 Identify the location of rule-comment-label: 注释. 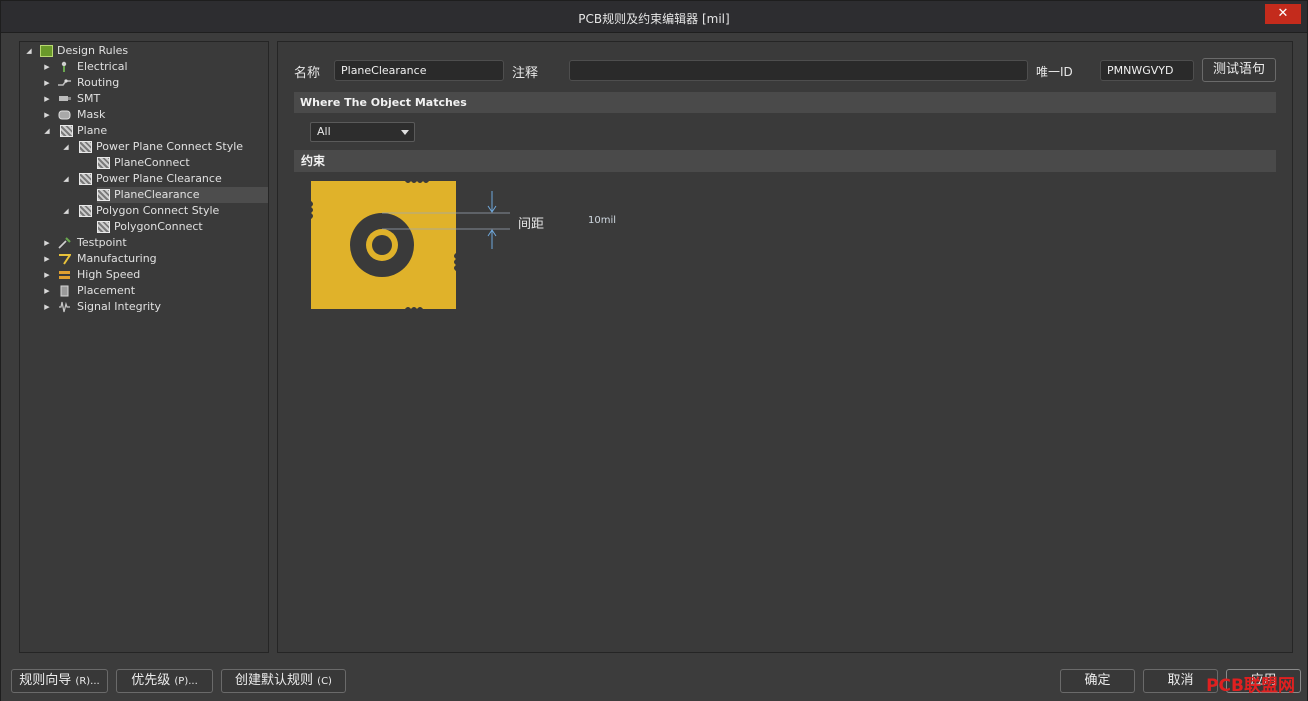
(525, 73).